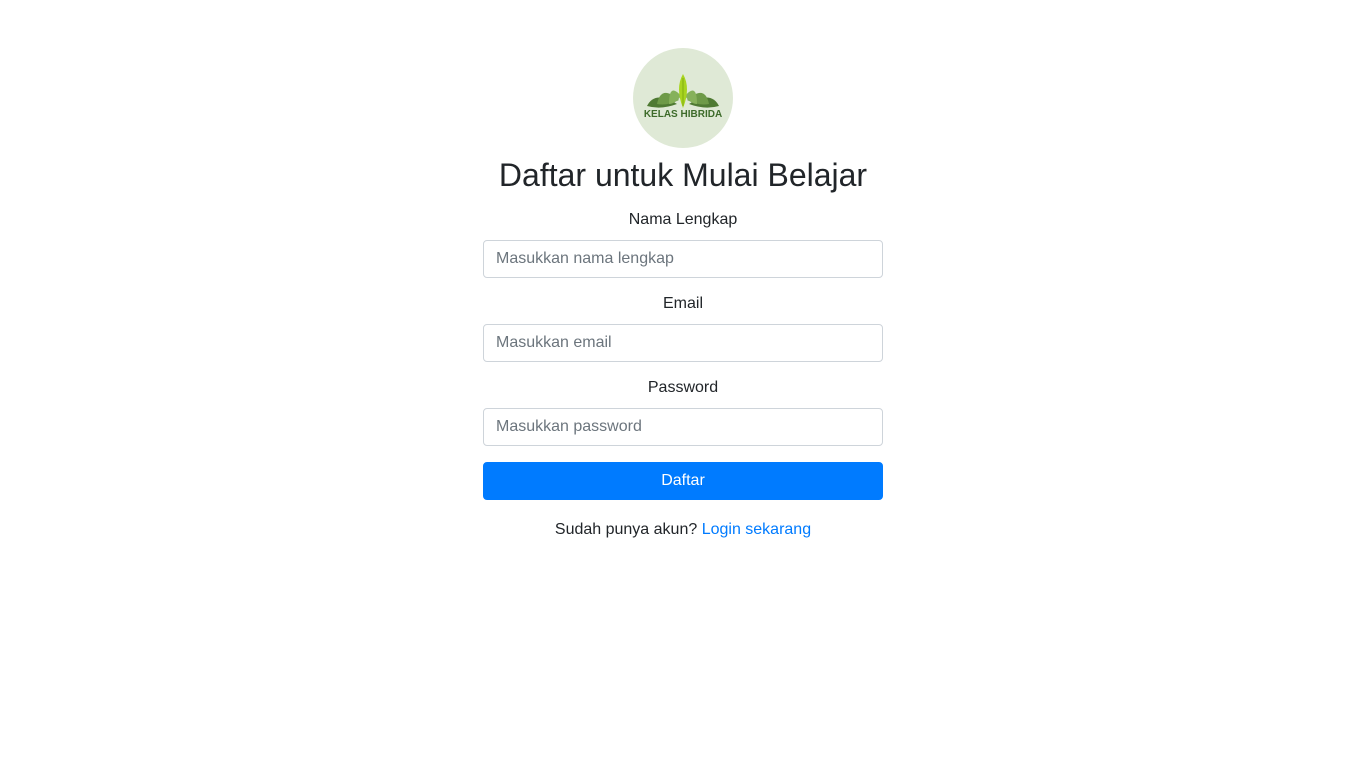  Describe the element at coordinates (626, 529) in the screenshot. I see `login-prompt-text: Sudah punya akun?` at that location.